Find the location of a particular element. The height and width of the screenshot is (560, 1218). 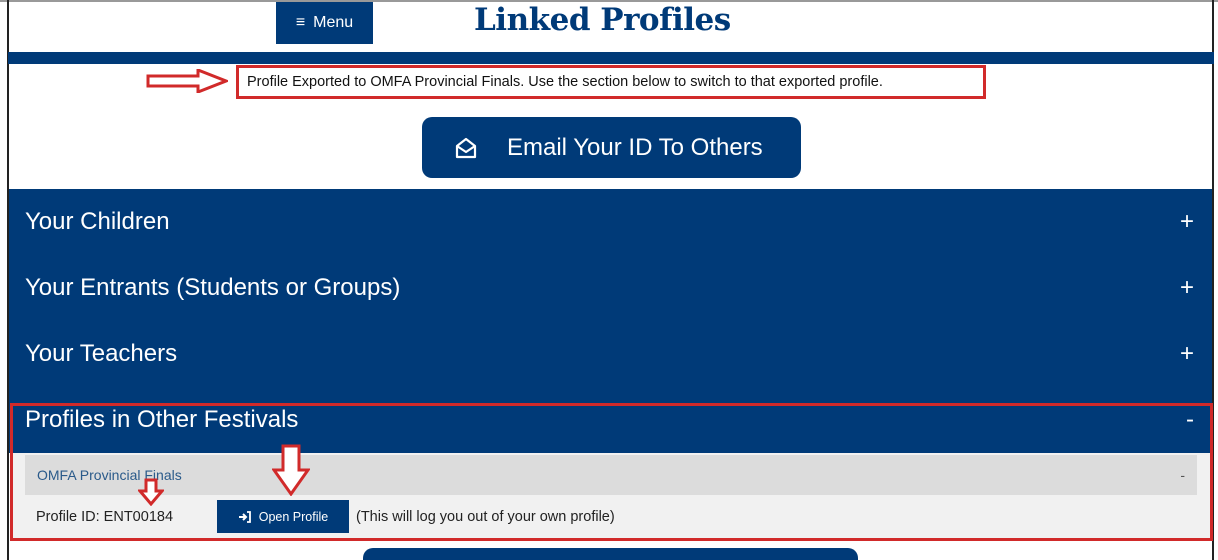

section-label: Your Entrants (Students or Groups) is located at coordinates (213, 287).